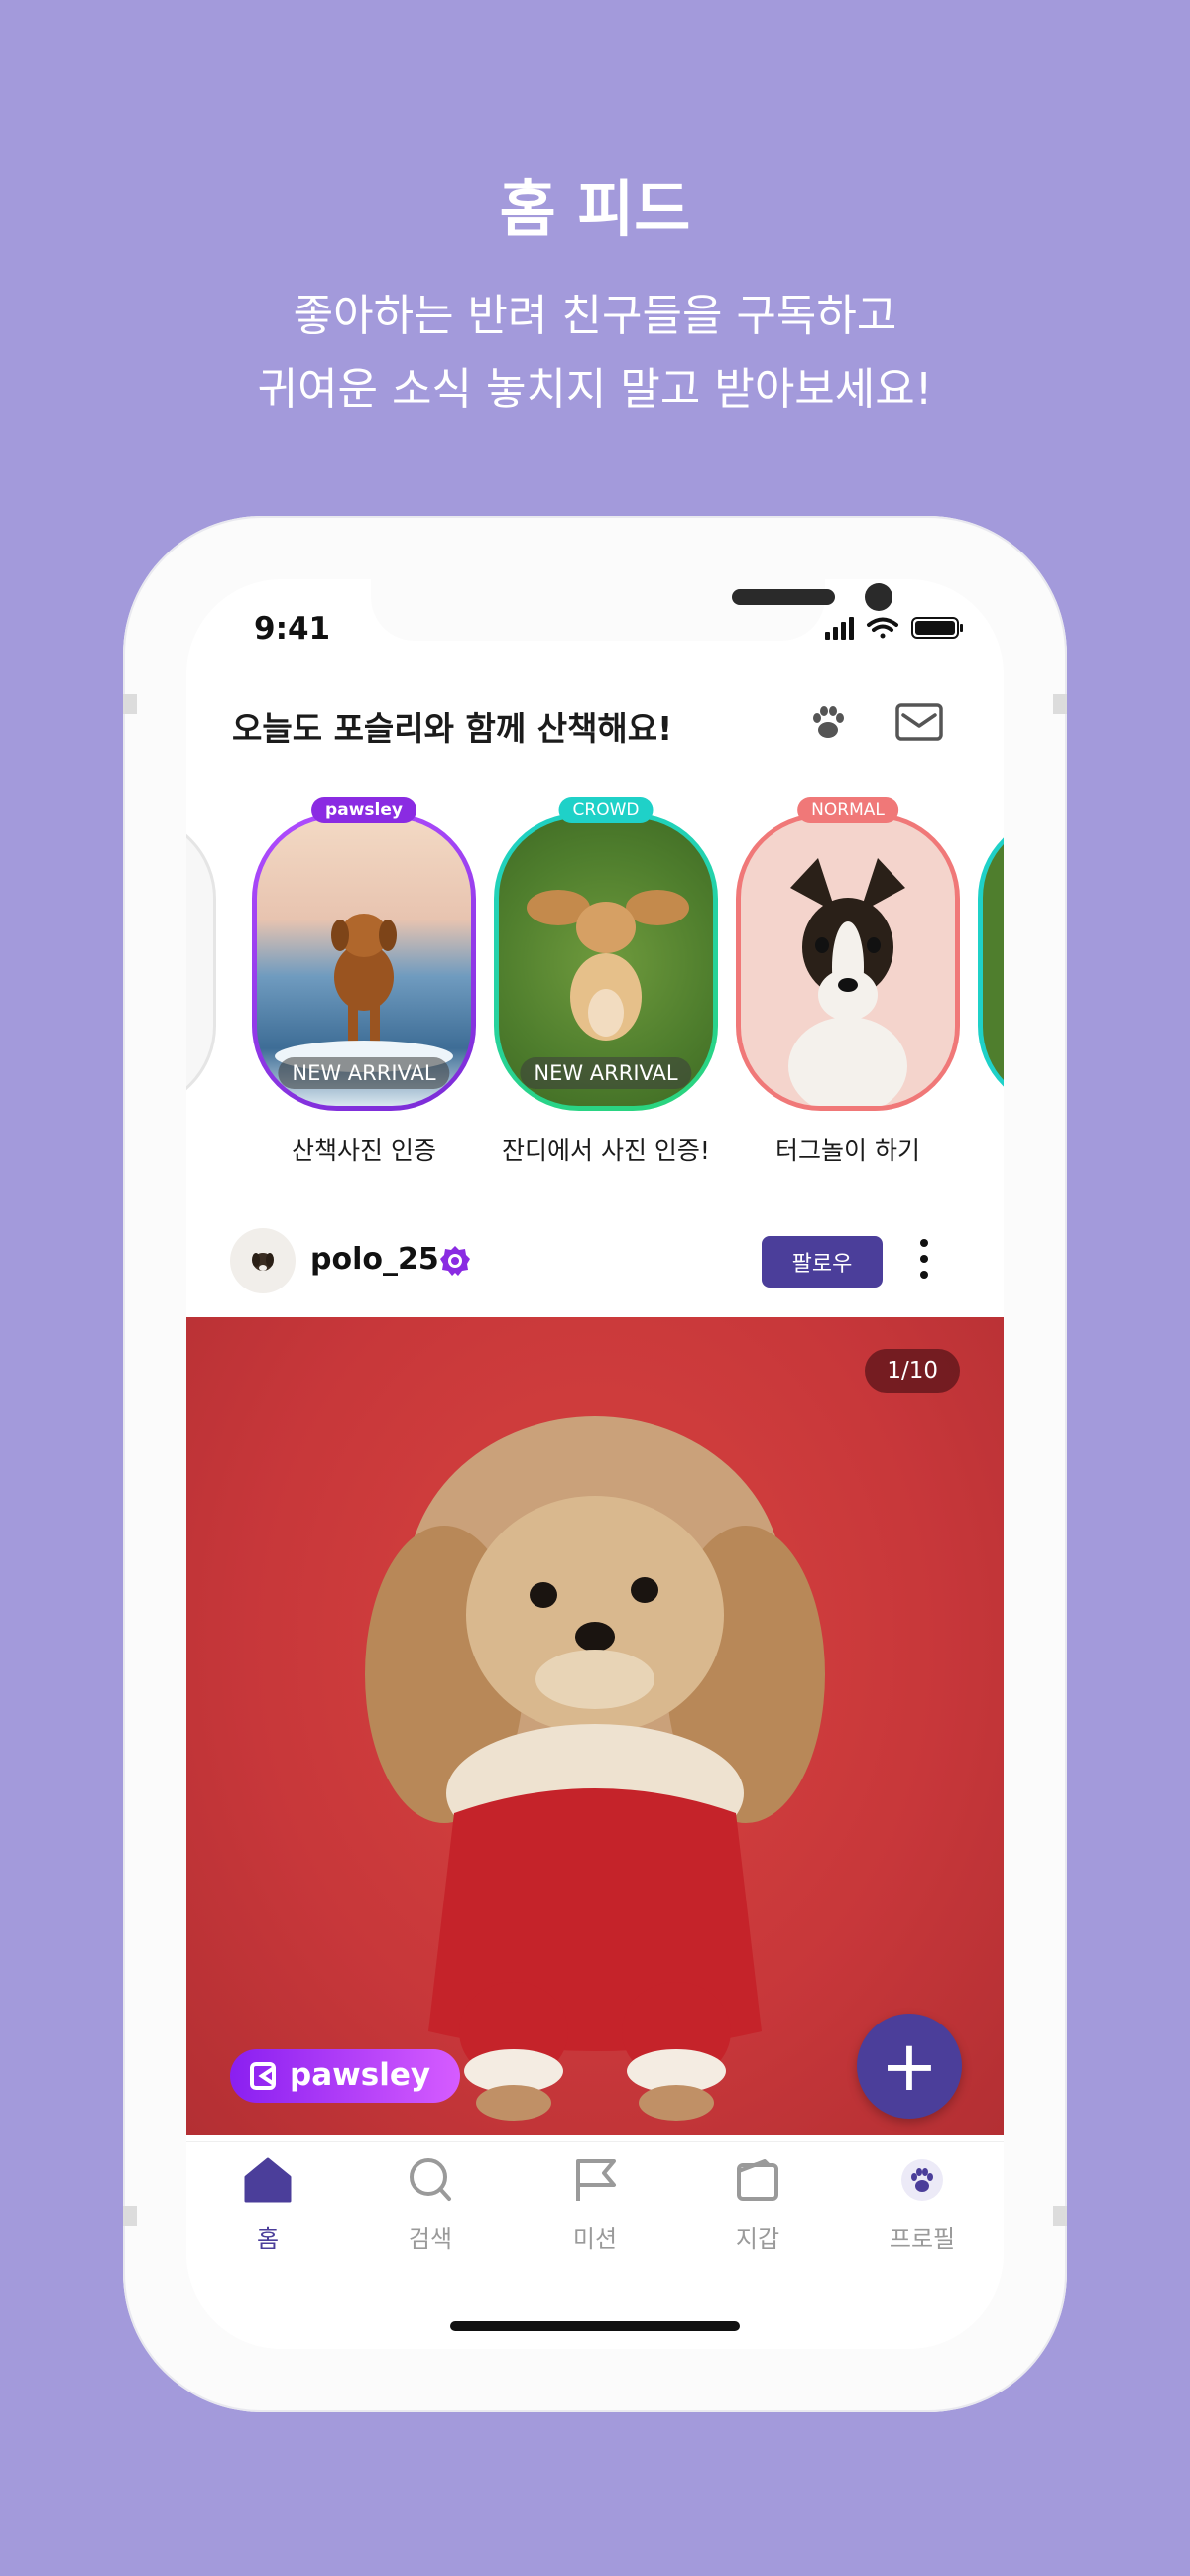  I want to click on nav-label: 미션, so click(595, 2239).